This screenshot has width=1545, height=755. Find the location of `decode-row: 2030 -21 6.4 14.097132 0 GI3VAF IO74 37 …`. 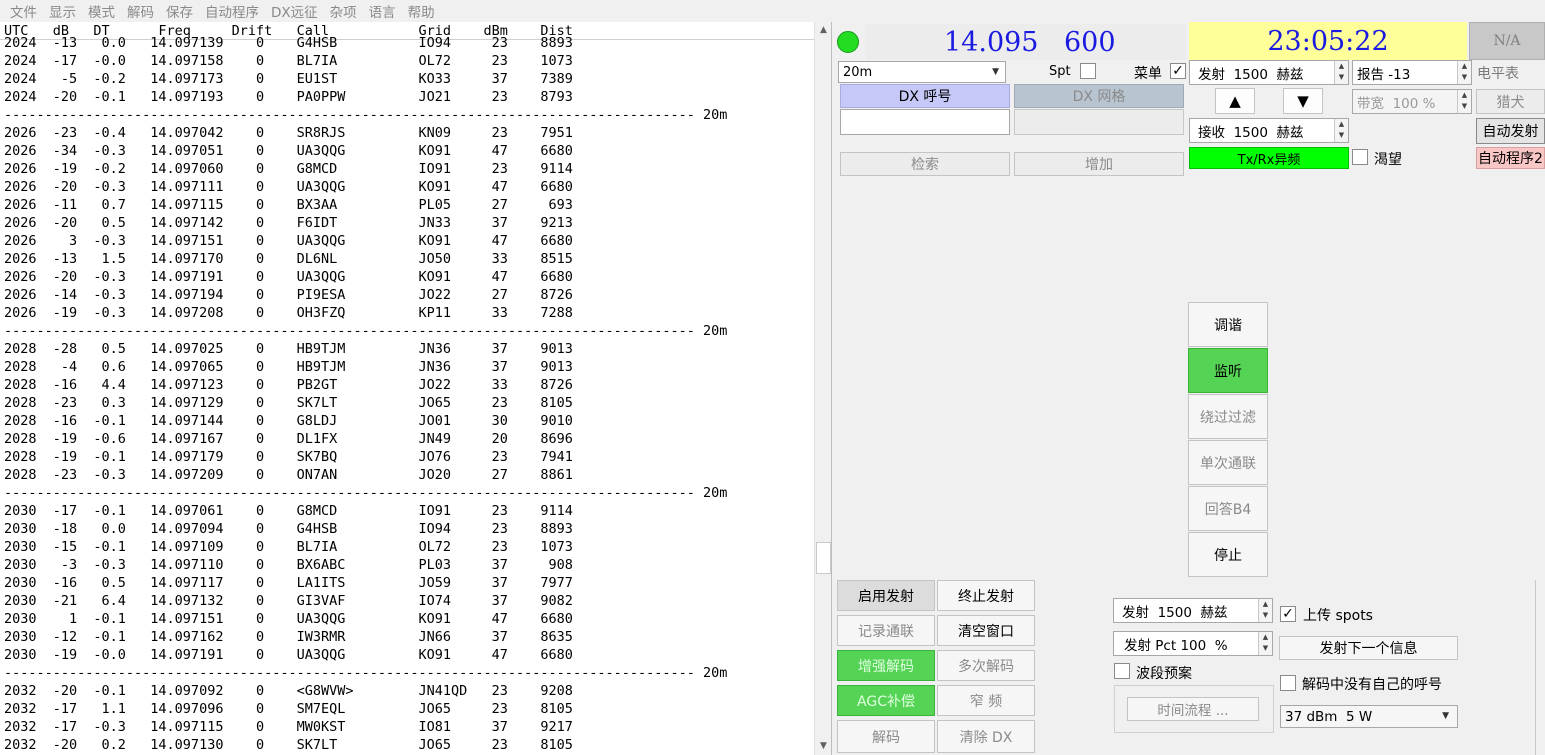

decode-row: 2030 -21 6.4 14.097132 0 GI3VAF IO74 37 … is located at coordinates (409, 601).